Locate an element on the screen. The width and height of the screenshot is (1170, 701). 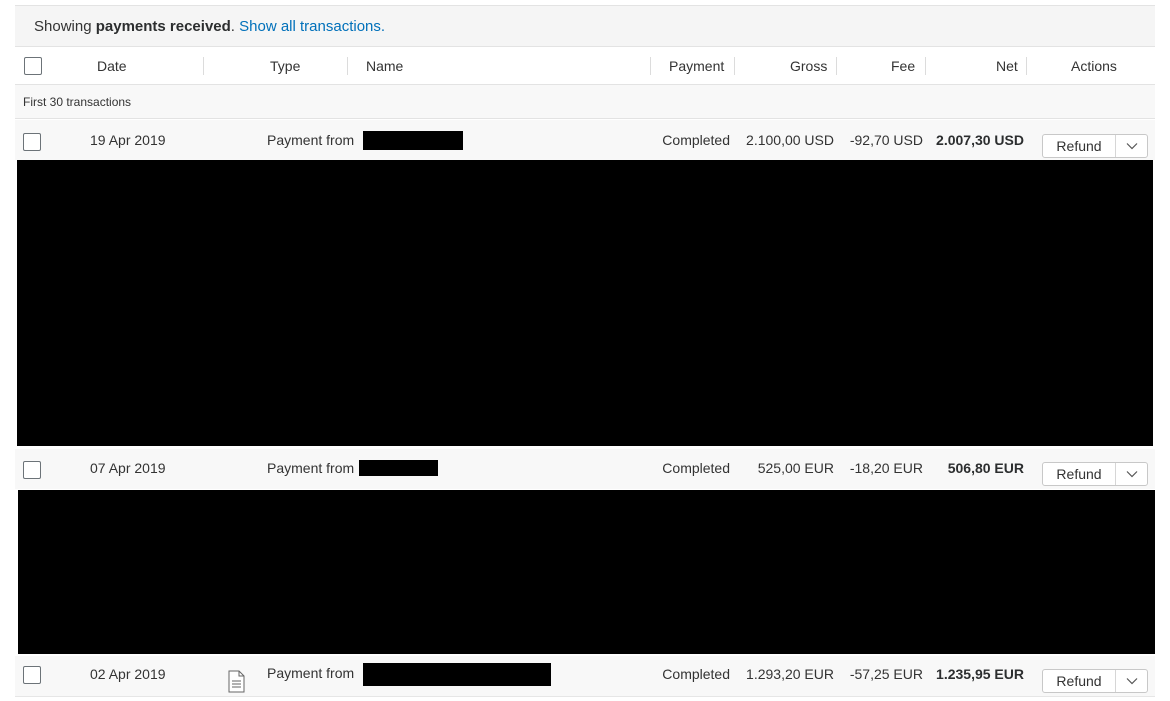
net-amount: 2.007,30 USD is located at coordinates (980, 140).